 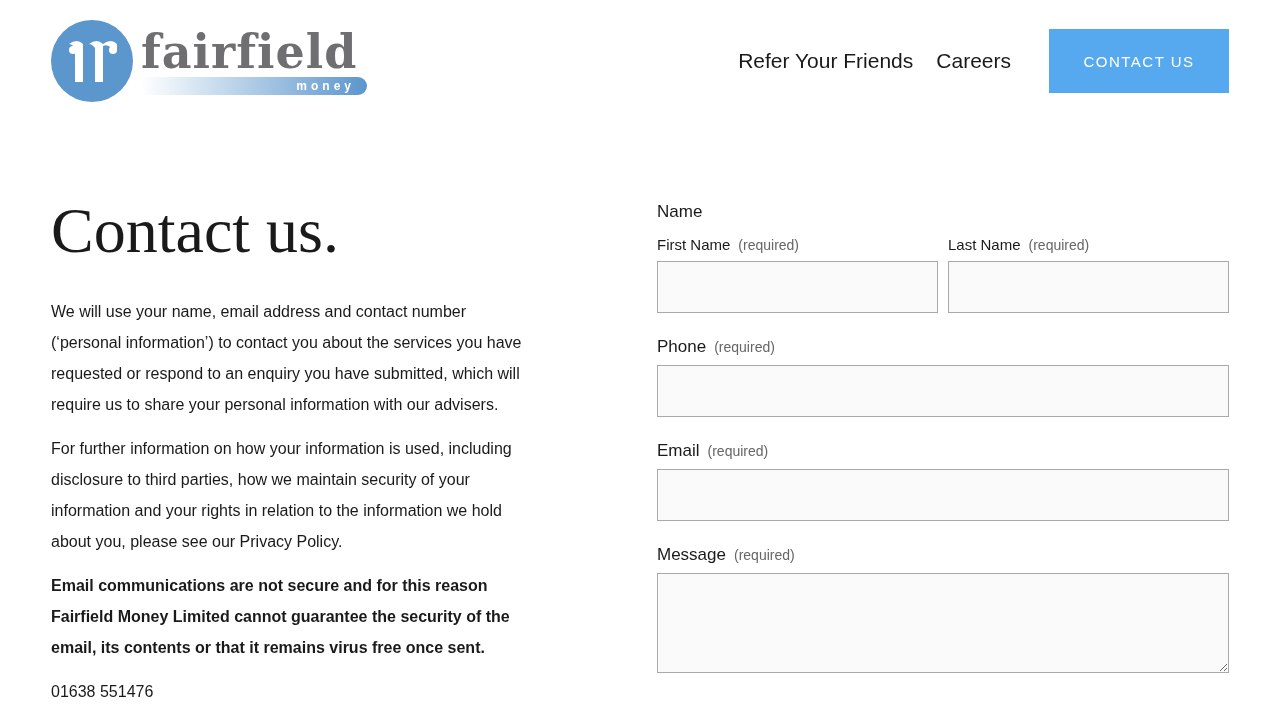 I want to click on nav-link: Refer Your Friends, so click(x=826, y=61).